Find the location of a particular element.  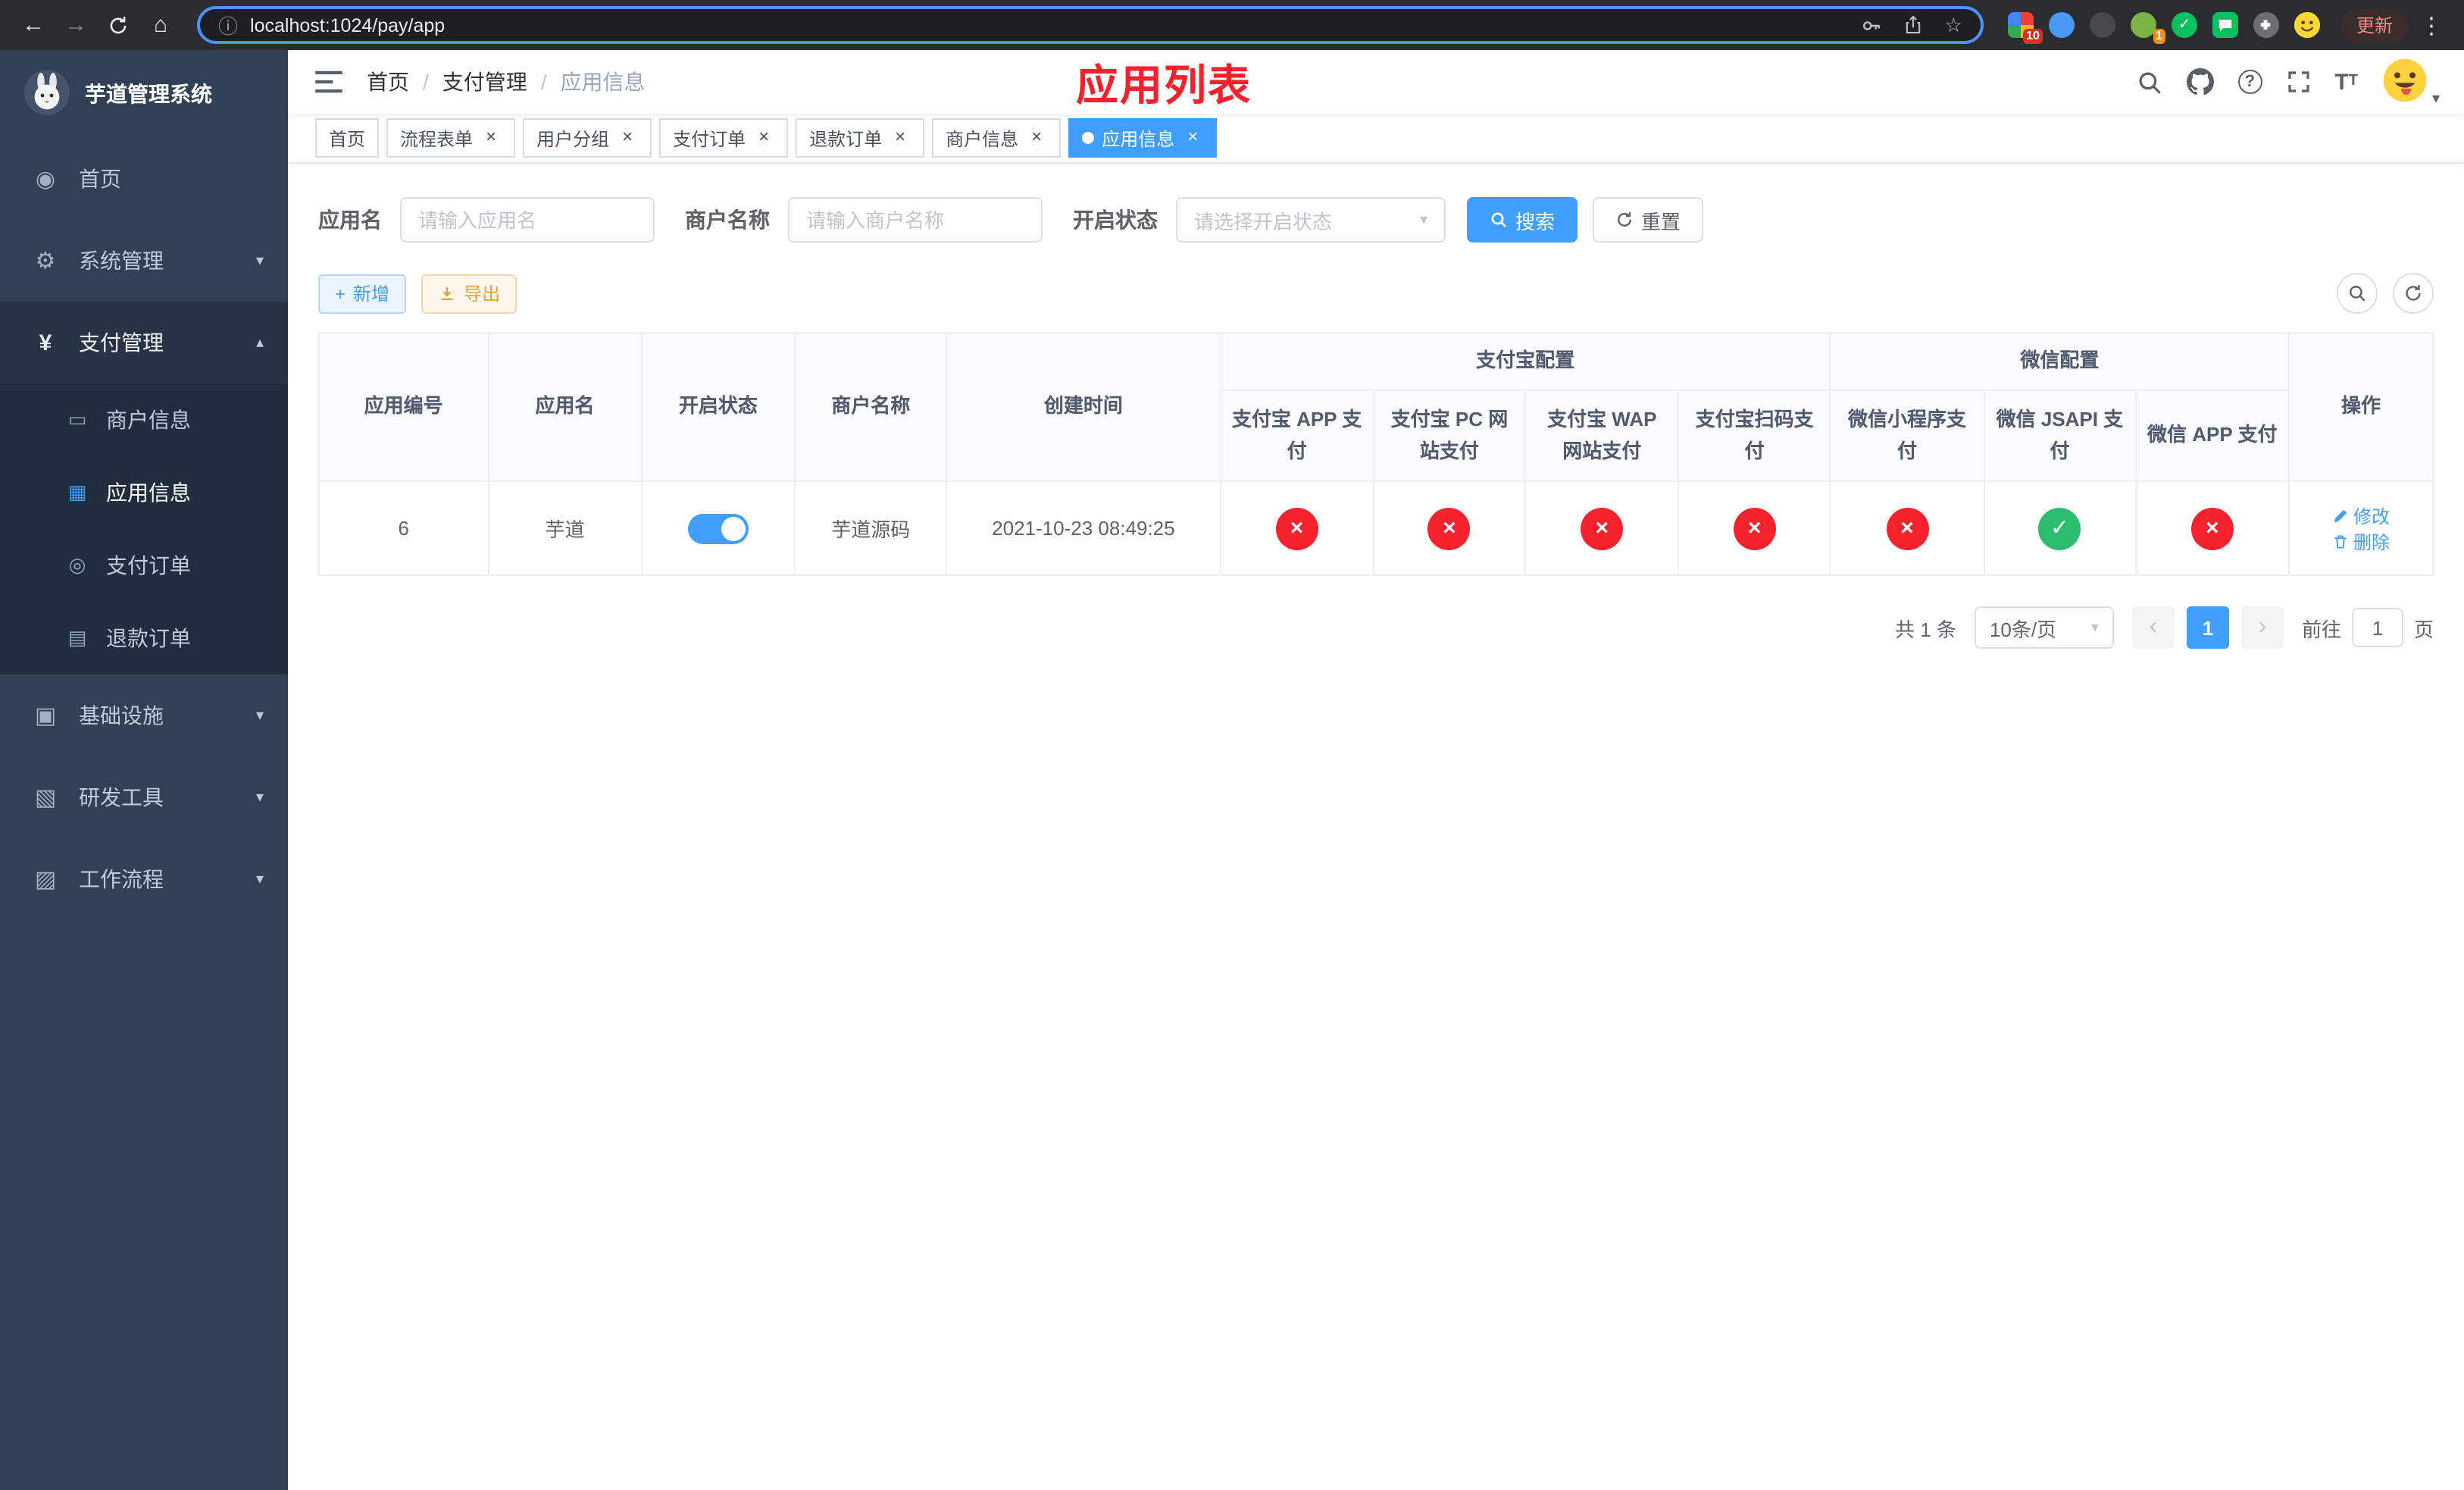

cell-id: 6 is located at coordinates (403, 528).